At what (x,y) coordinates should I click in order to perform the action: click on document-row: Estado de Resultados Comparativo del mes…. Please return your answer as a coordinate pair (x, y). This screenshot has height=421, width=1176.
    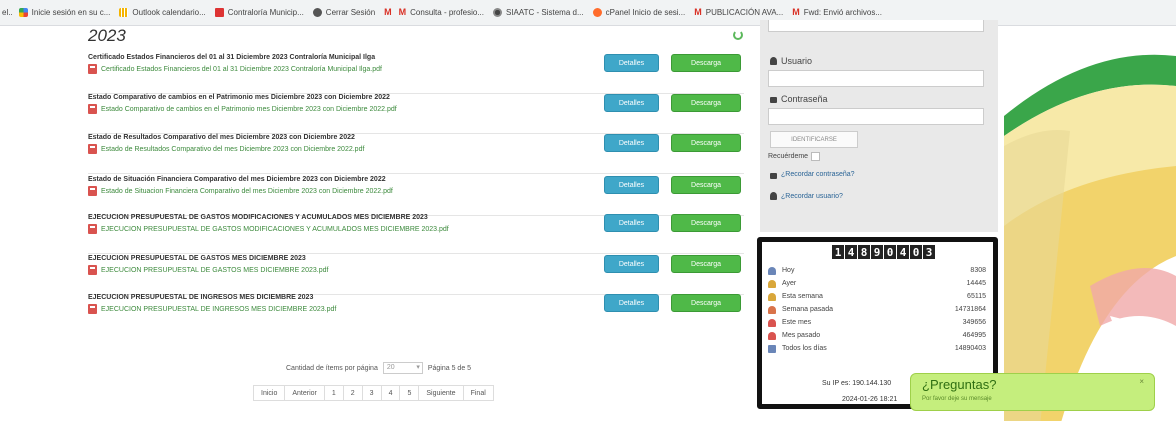
    Looking at the image, I should click on (416, 154).